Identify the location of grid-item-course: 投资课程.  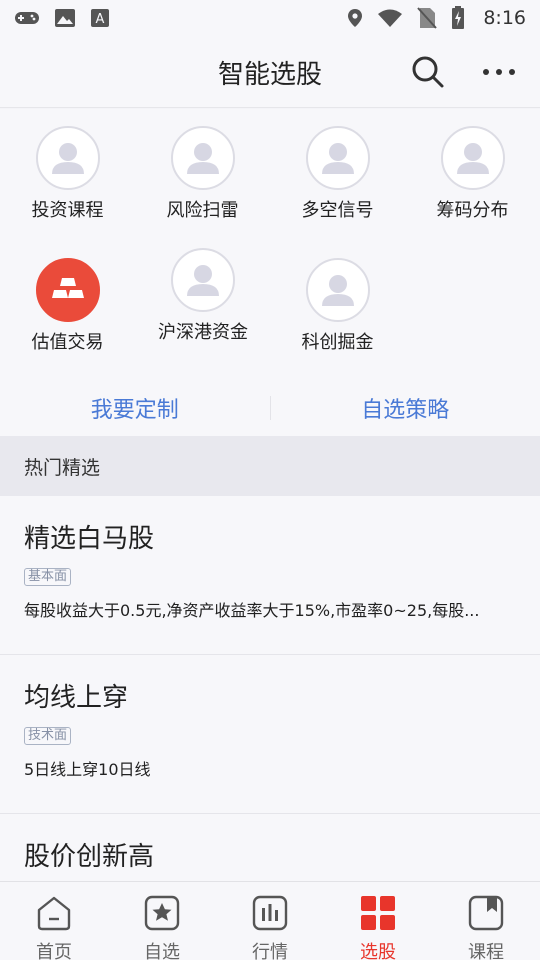
(67, 186).